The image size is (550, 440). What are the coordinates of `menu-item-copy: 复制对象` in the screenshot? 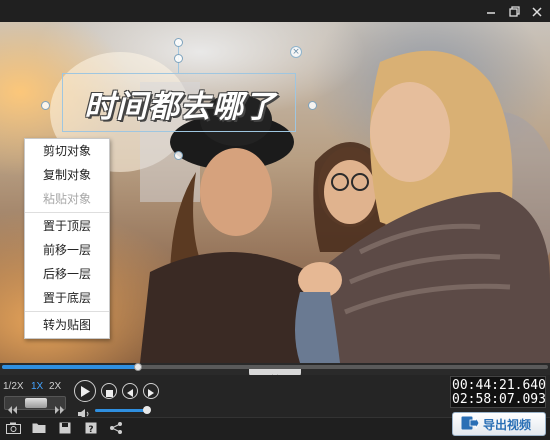 It's located at (67, 175).